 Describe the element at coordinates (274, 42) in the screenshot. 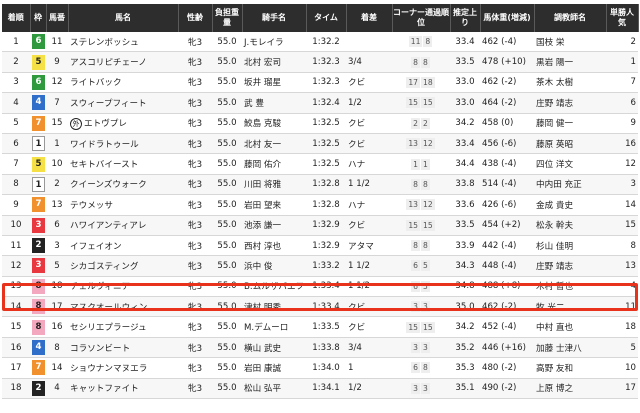

I see `jockey-link: J.モレイラ` at that location.